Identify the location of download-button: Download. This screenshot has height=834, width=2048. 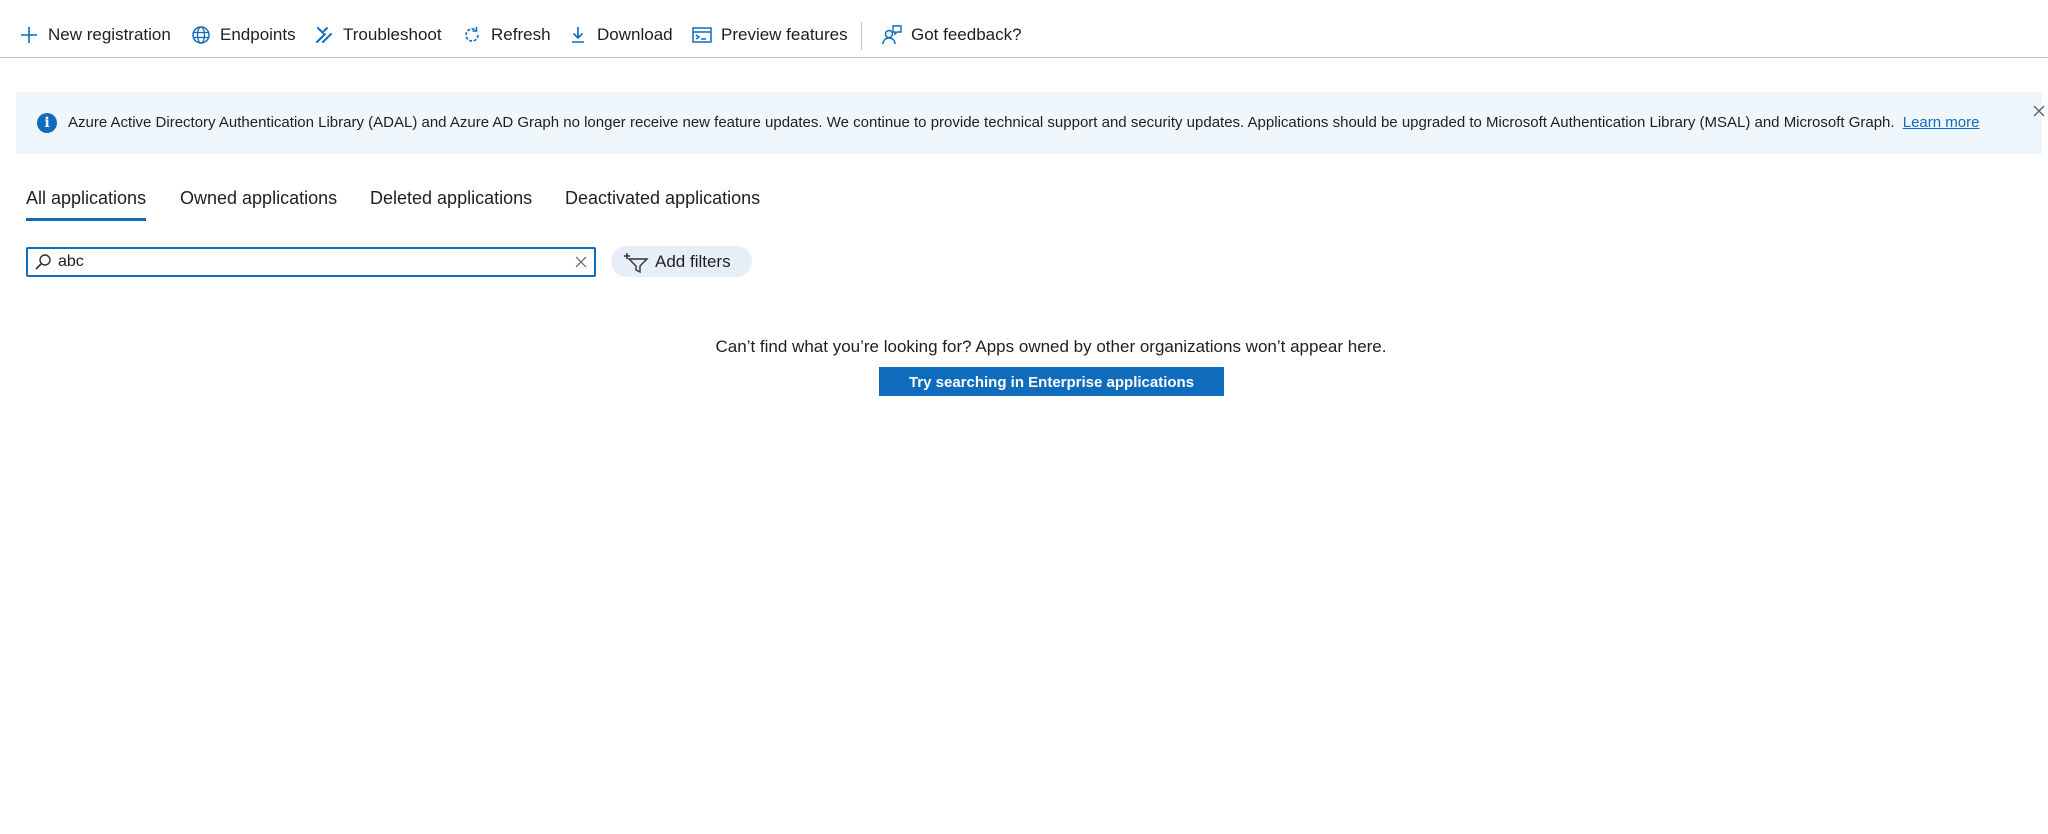
(620, 35).